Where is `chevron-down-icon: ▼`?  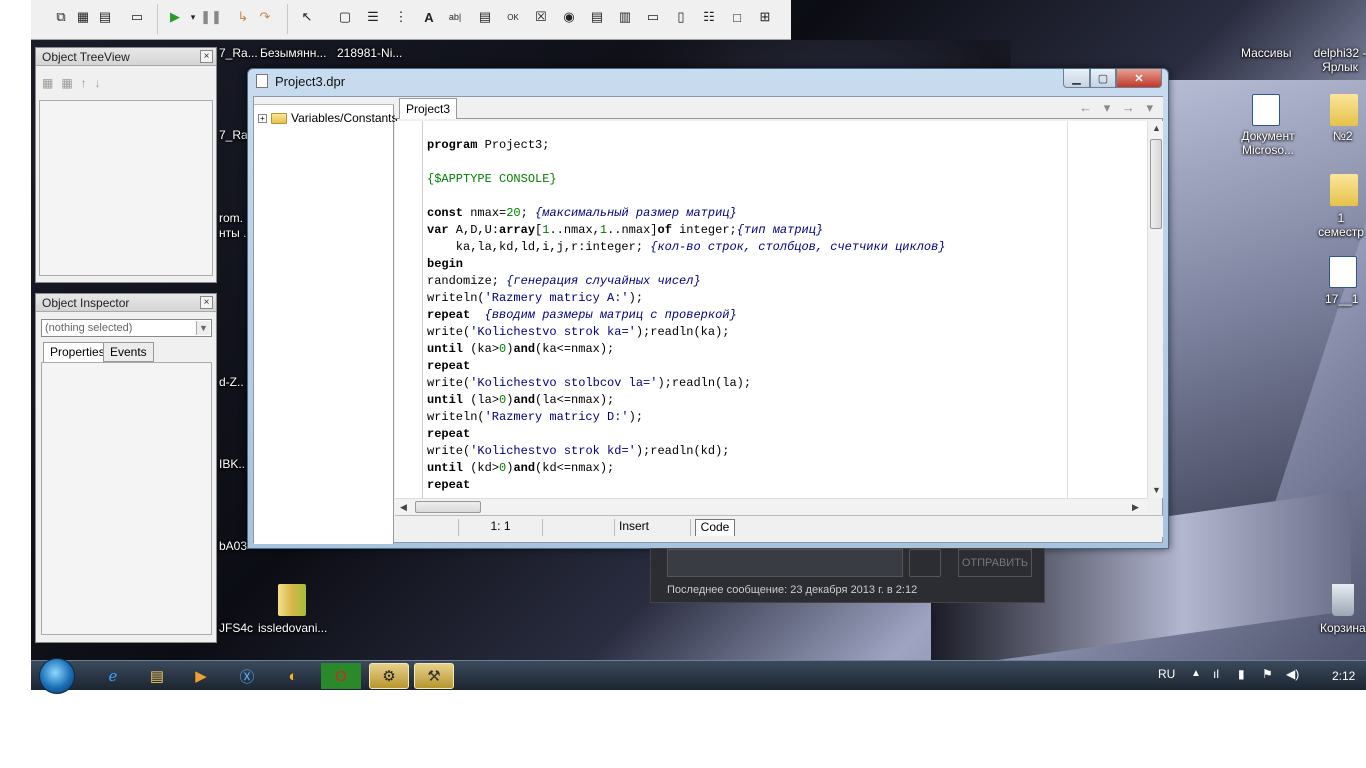
chevron-down-icon: ▼ is located at coordinates (203, 328).